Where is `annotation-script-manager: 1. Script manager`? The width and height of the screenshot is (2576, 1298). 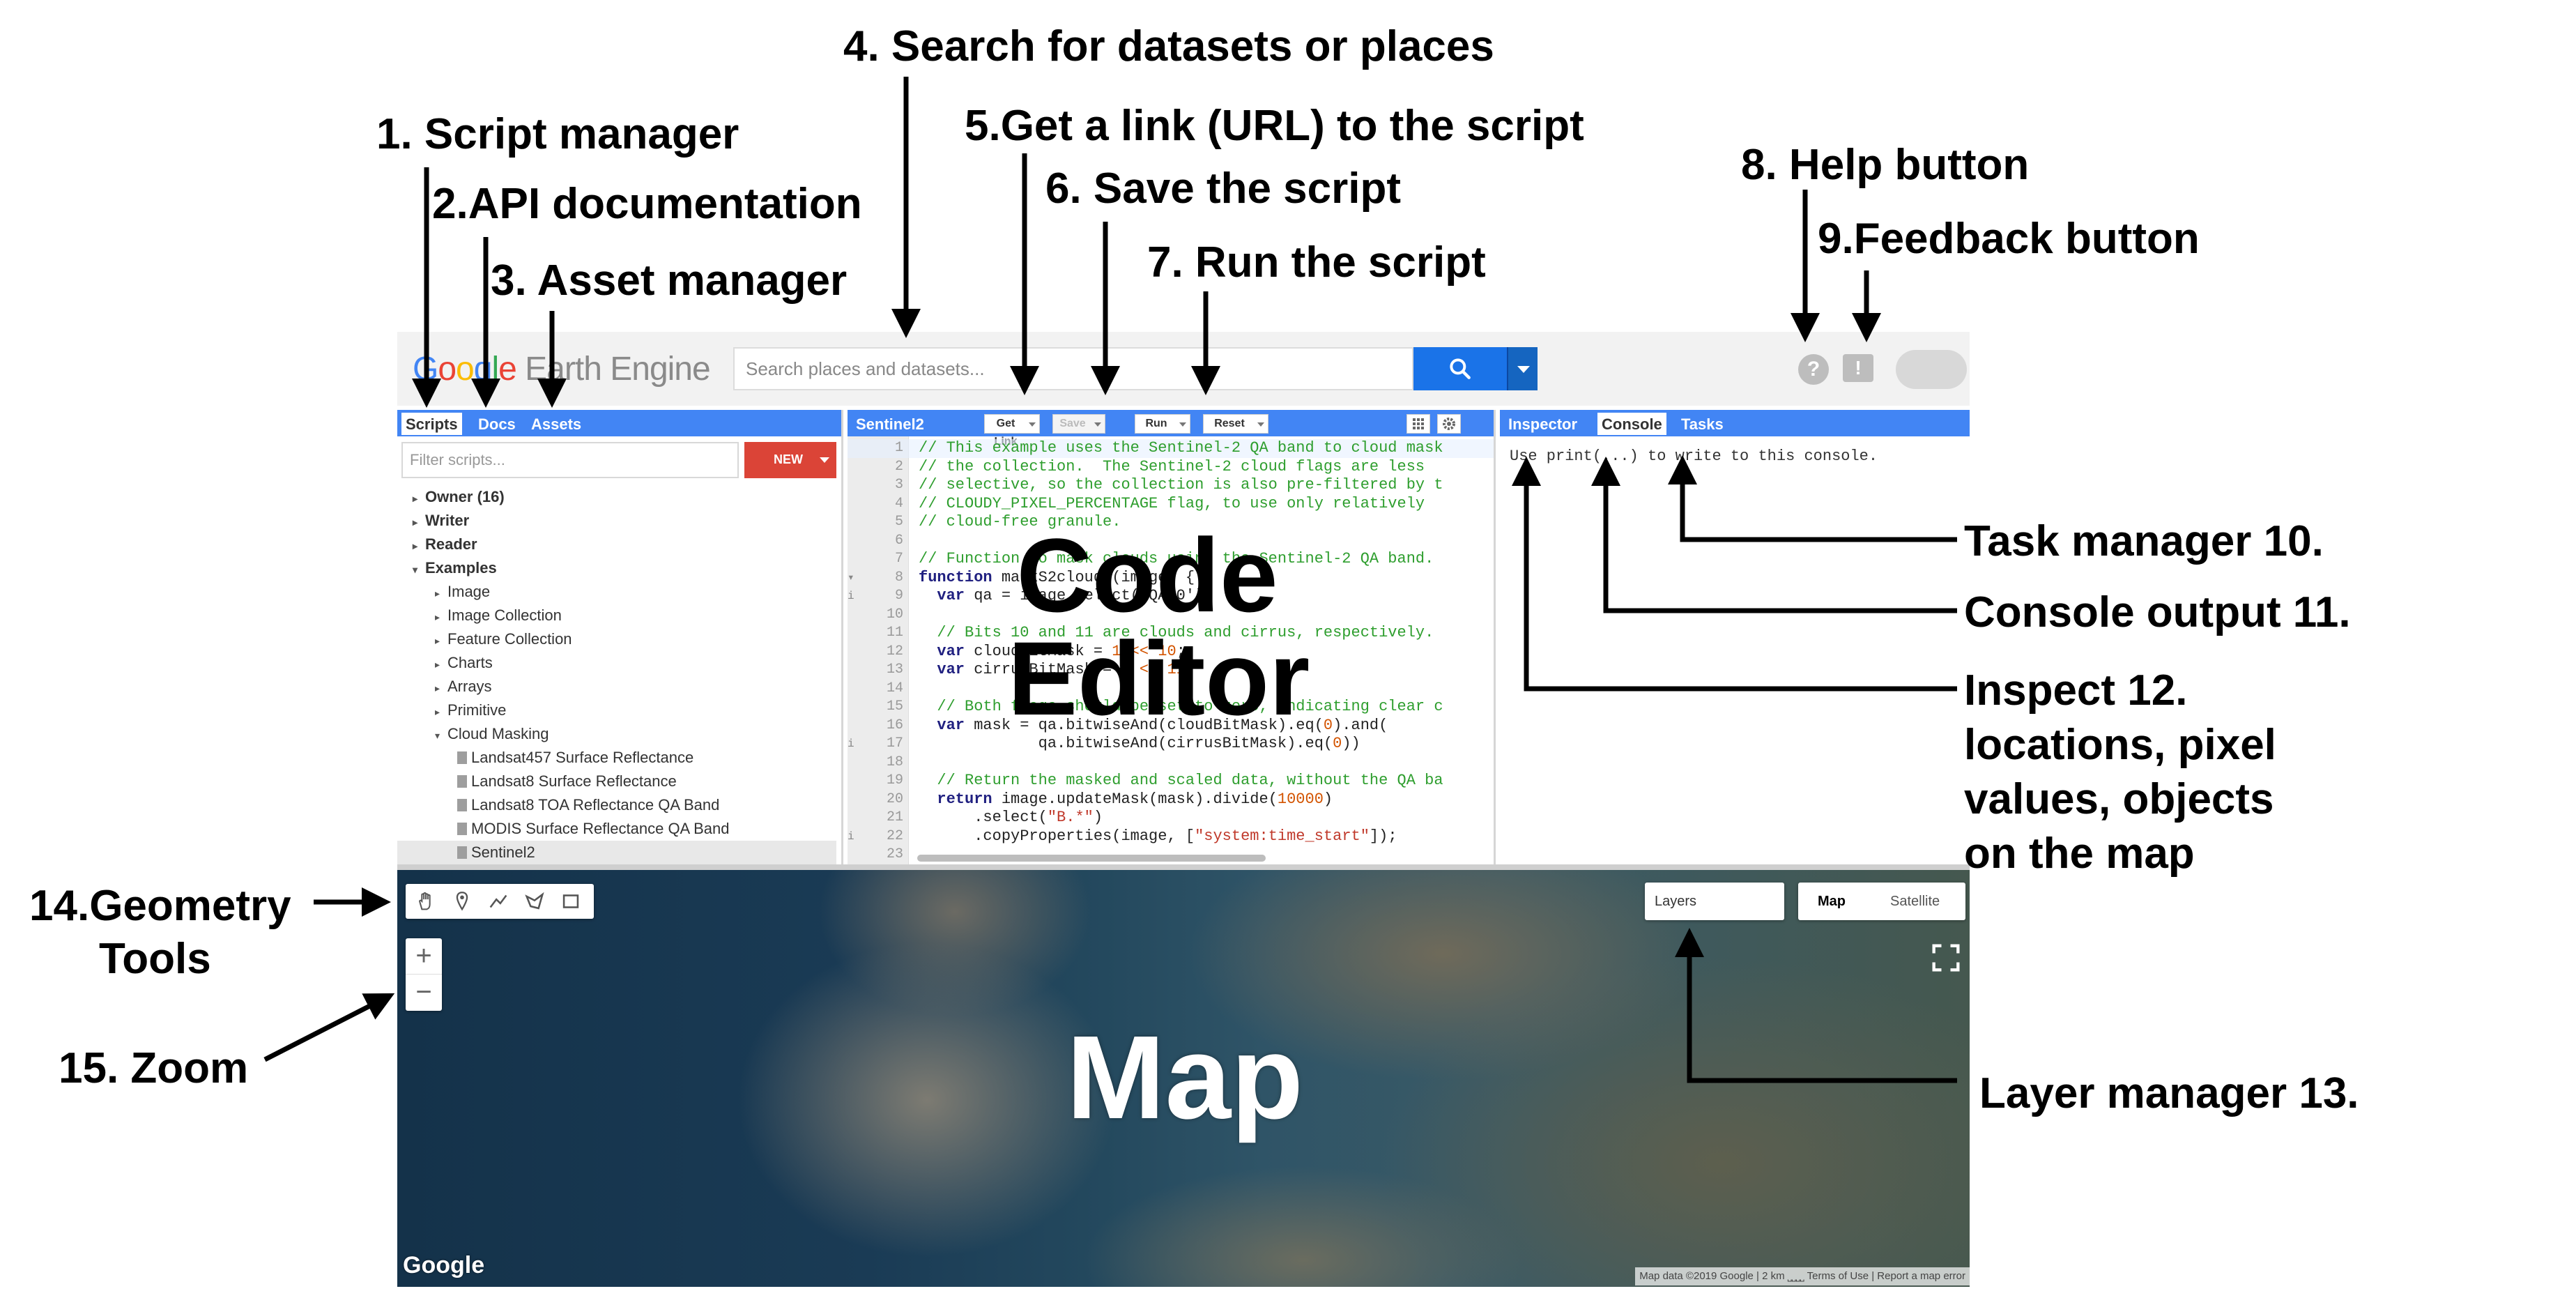 annotation-script-manager: 1. Script manager is located at coordinates (557, 134).